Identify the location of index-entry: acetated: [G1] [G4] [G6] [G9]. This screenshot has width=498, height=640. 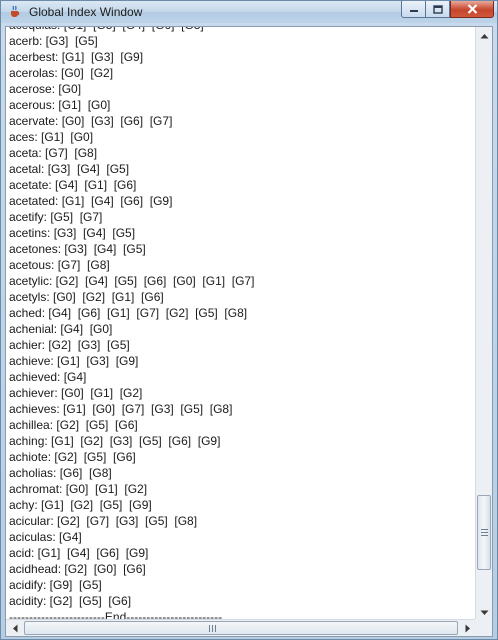
(91, 201).